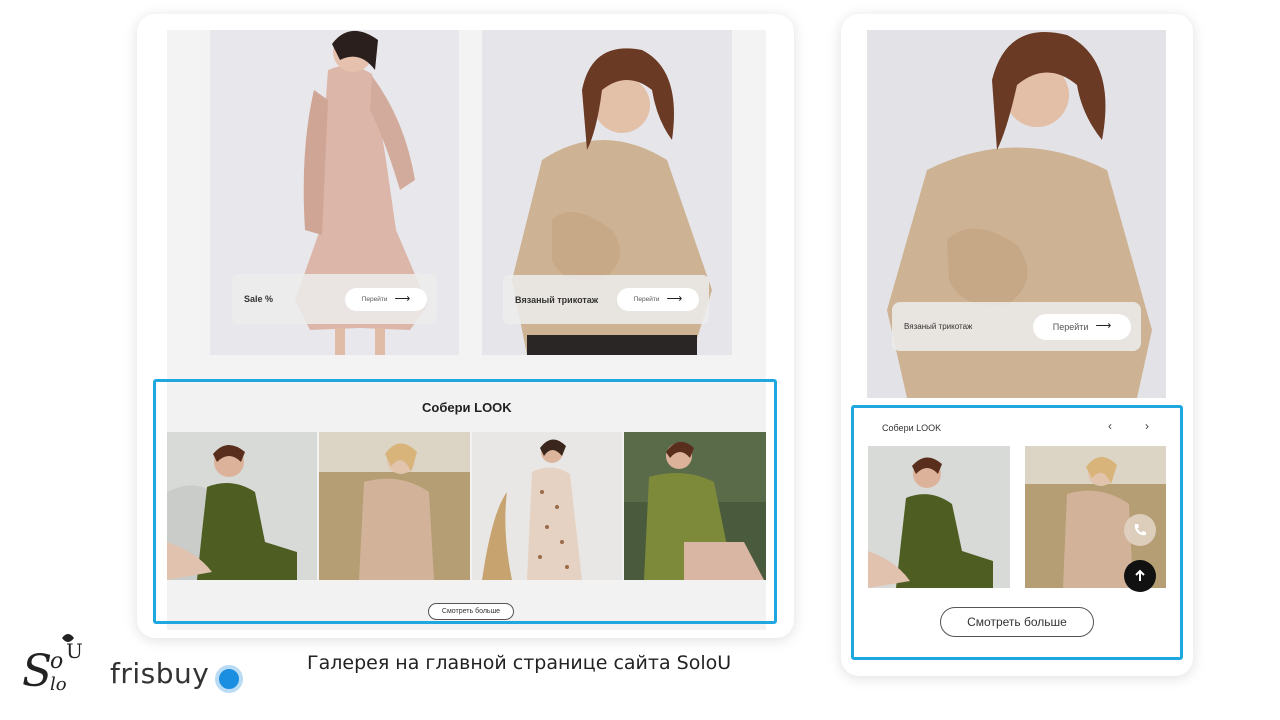 The image size is (1280, 720). What do you see at coordinates (259, 299) in the screenshot?
I see `promo-label-sale: Sale %` at bounding box center [259, 299].